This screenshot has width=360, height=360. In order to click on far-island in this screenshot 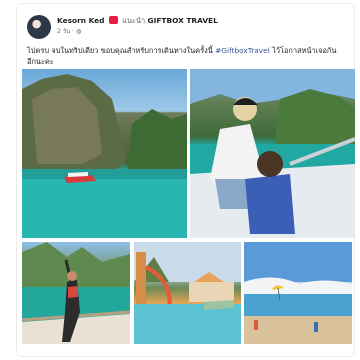, I will do `click(157, 139)`.